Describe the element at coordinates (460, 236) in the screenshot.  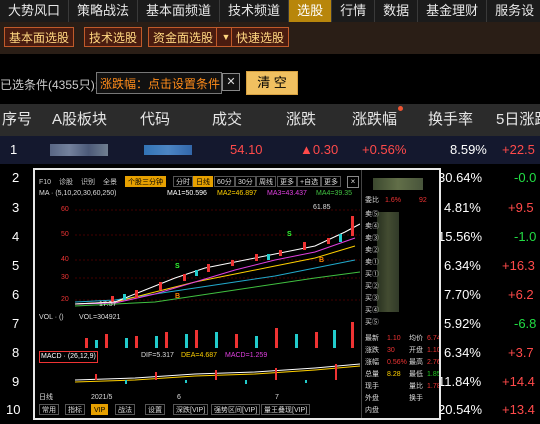
I see `row-turnover: 15.56%` at that location.